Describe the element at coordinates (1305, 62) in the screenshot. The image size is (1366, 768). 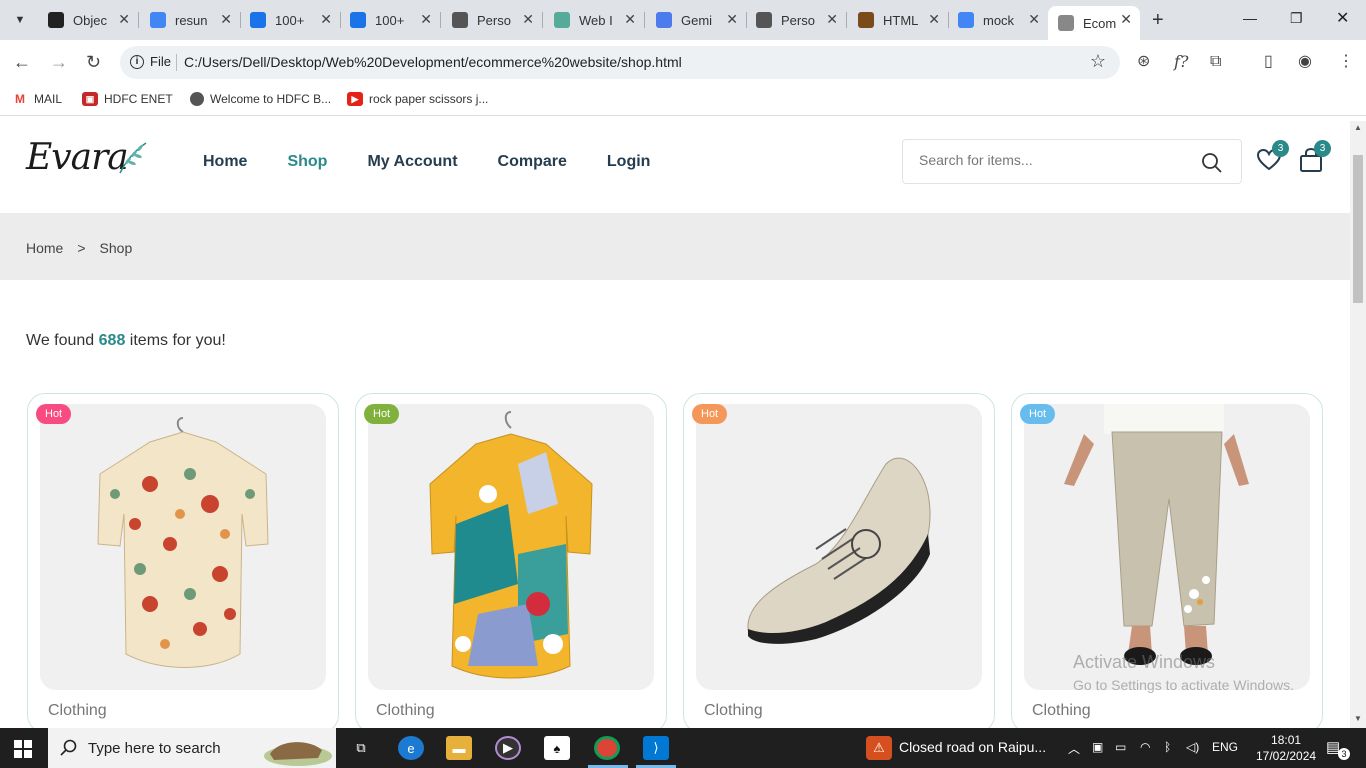
I see `profile-avatar: ◉` at that location.